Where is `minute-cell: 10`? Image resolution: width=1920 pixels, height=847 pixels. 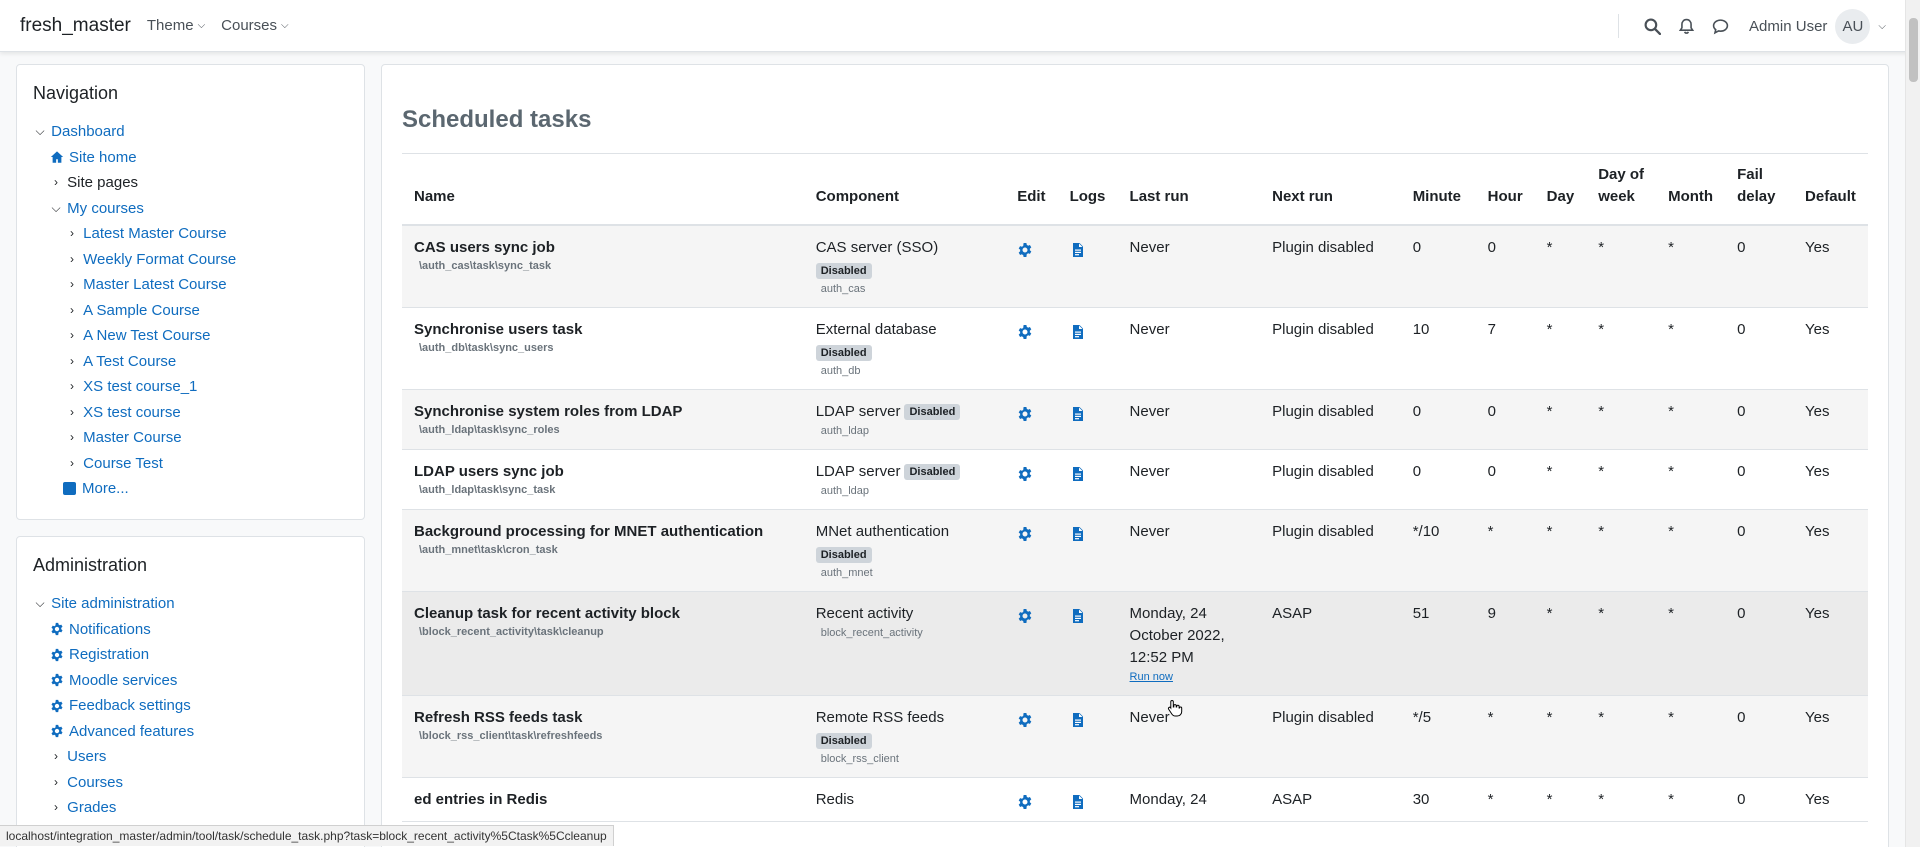
minute-cell: 10 is located at coordinates (1438, 348).